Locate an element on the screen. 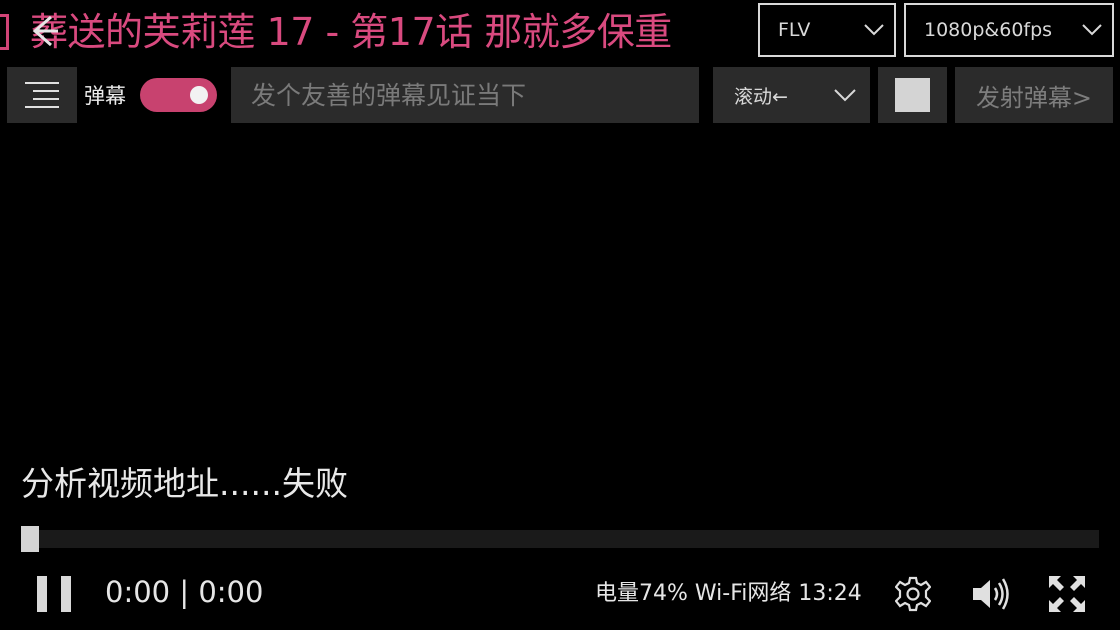  fullscreen-icon is located at coordinates (1067, 594).